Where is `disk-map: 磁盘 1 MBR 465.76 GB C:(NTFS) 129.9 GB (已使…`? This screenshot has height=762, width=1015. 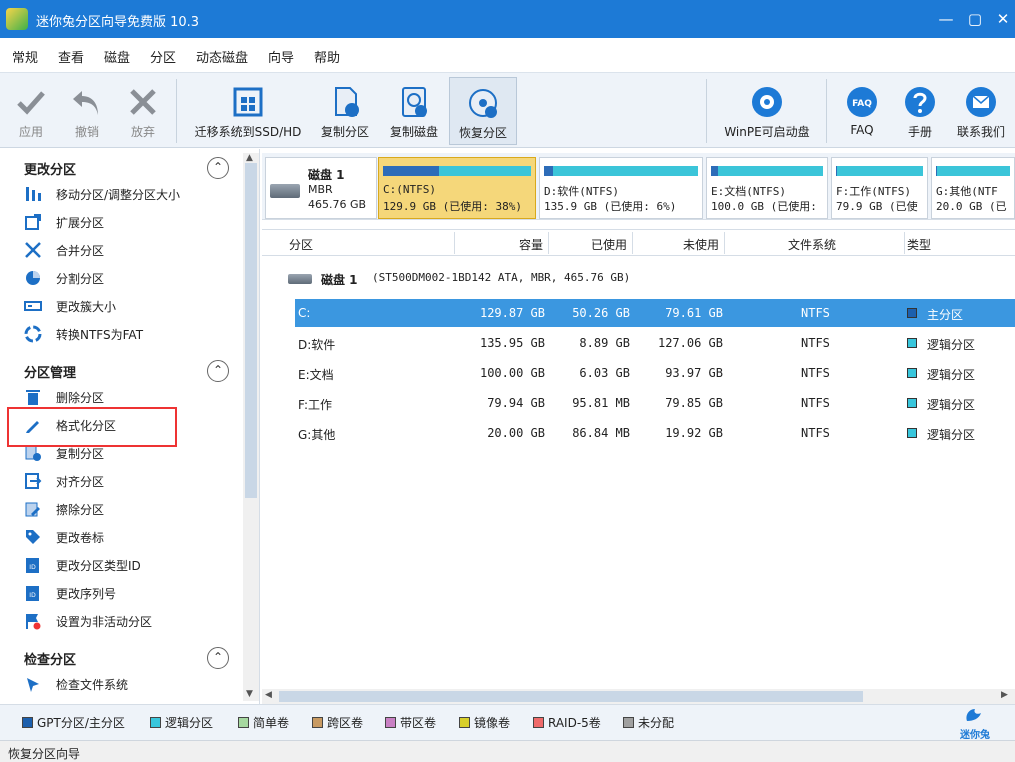 disk-map: 磁盘 1 MBR 465.76 GB C:(NTFS) 129.9 GB (已使… is located at coordinates (638, 186).